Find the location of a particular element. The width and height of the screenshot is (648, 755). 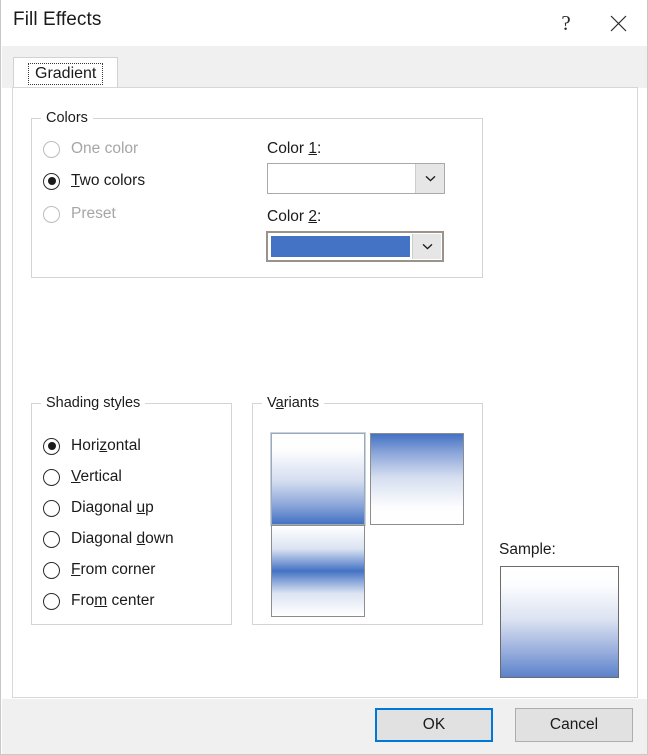

tab-strip: Gradient is located at coordinates (324, 67).